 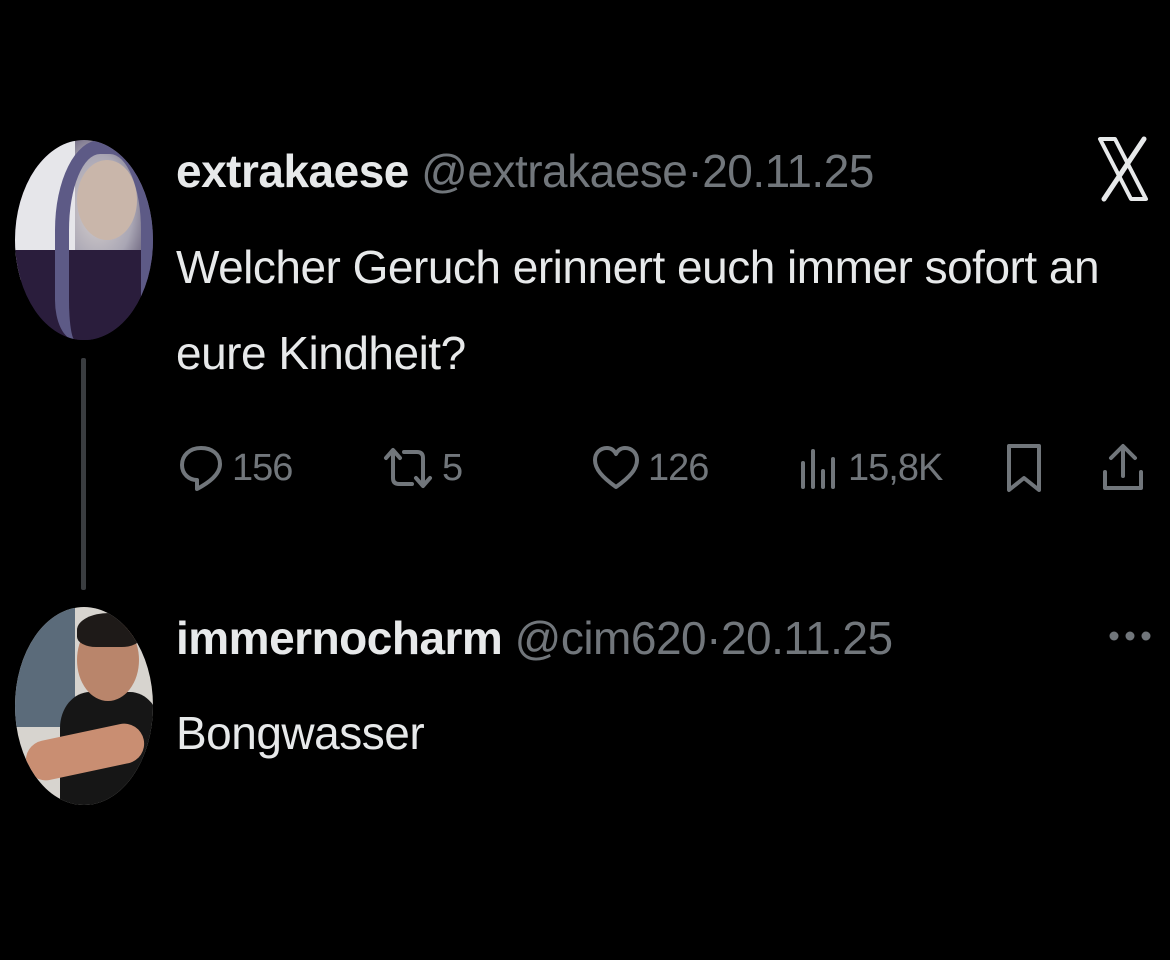 What do you see at coordinates (611, 638) in the screenshot?
I see `reply-user-handle: @cim620` at bounding box center [611, 638].